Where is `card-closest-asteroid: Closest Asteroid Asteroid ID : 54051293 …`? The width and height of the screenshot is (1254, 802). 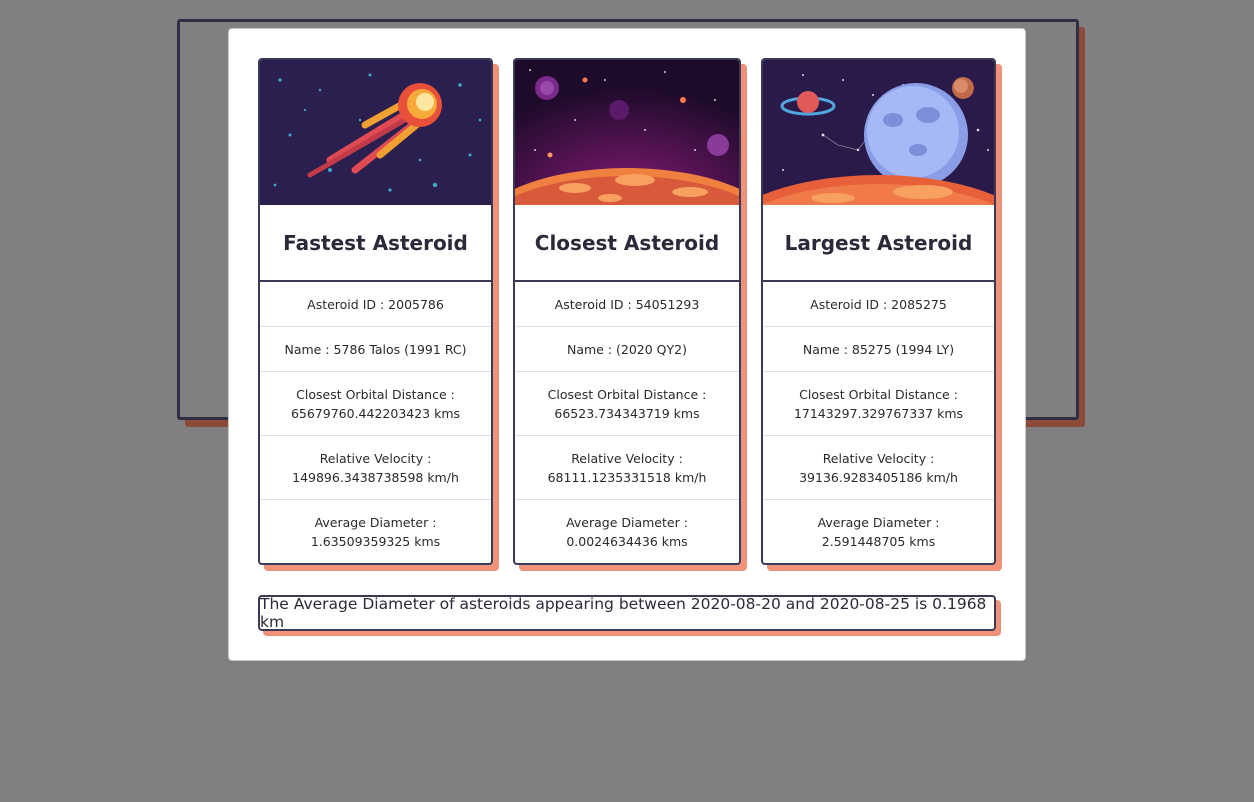 card-closest-asteroid: Closest Asteroid Asteroid ID : 54051293 … is located at coordinates (630, 314).